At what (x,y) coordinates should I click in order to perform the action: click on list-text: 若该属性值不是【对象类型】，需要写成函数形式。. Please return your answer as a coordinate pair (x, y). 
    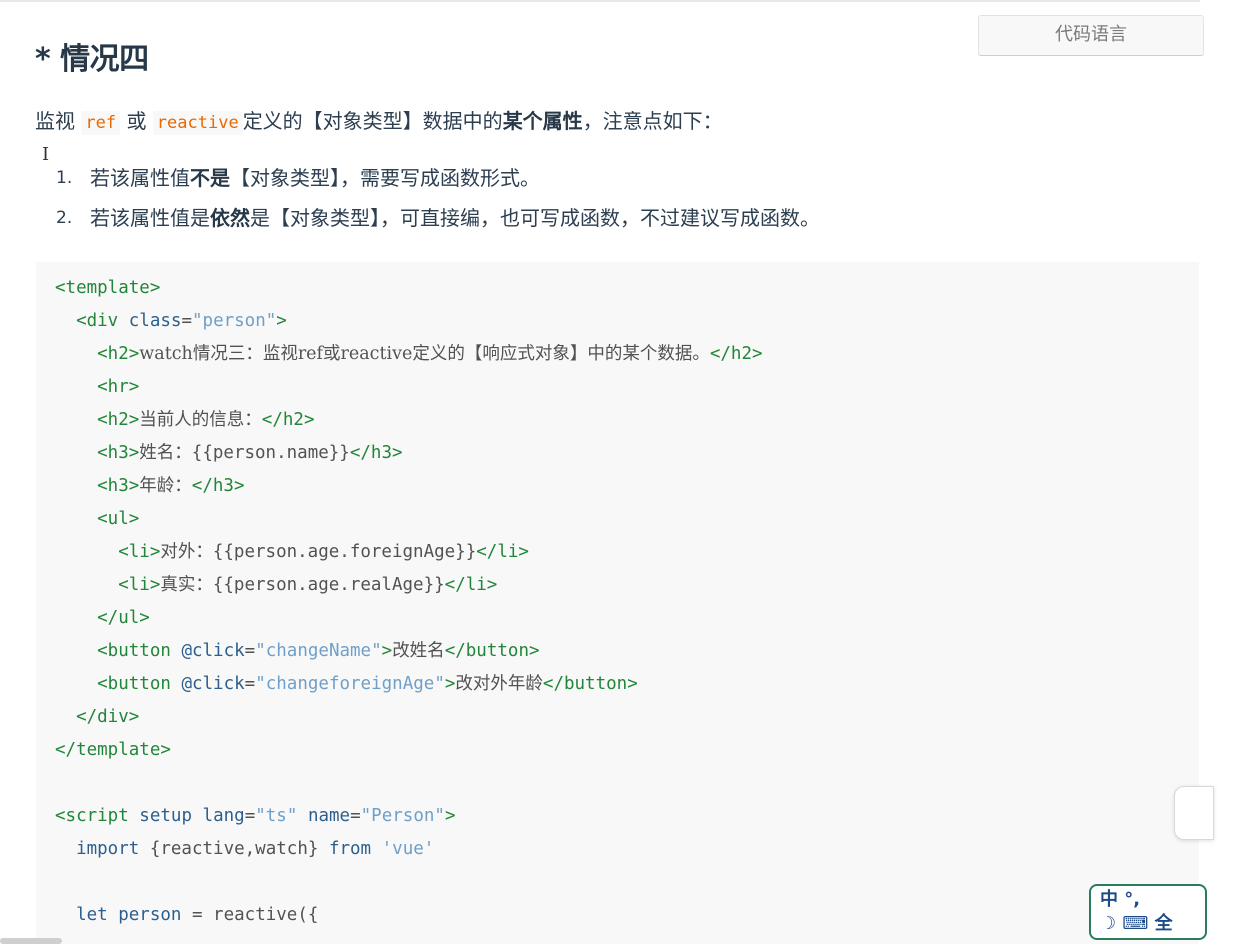
    Looking at the image, I should click on (315, 178).